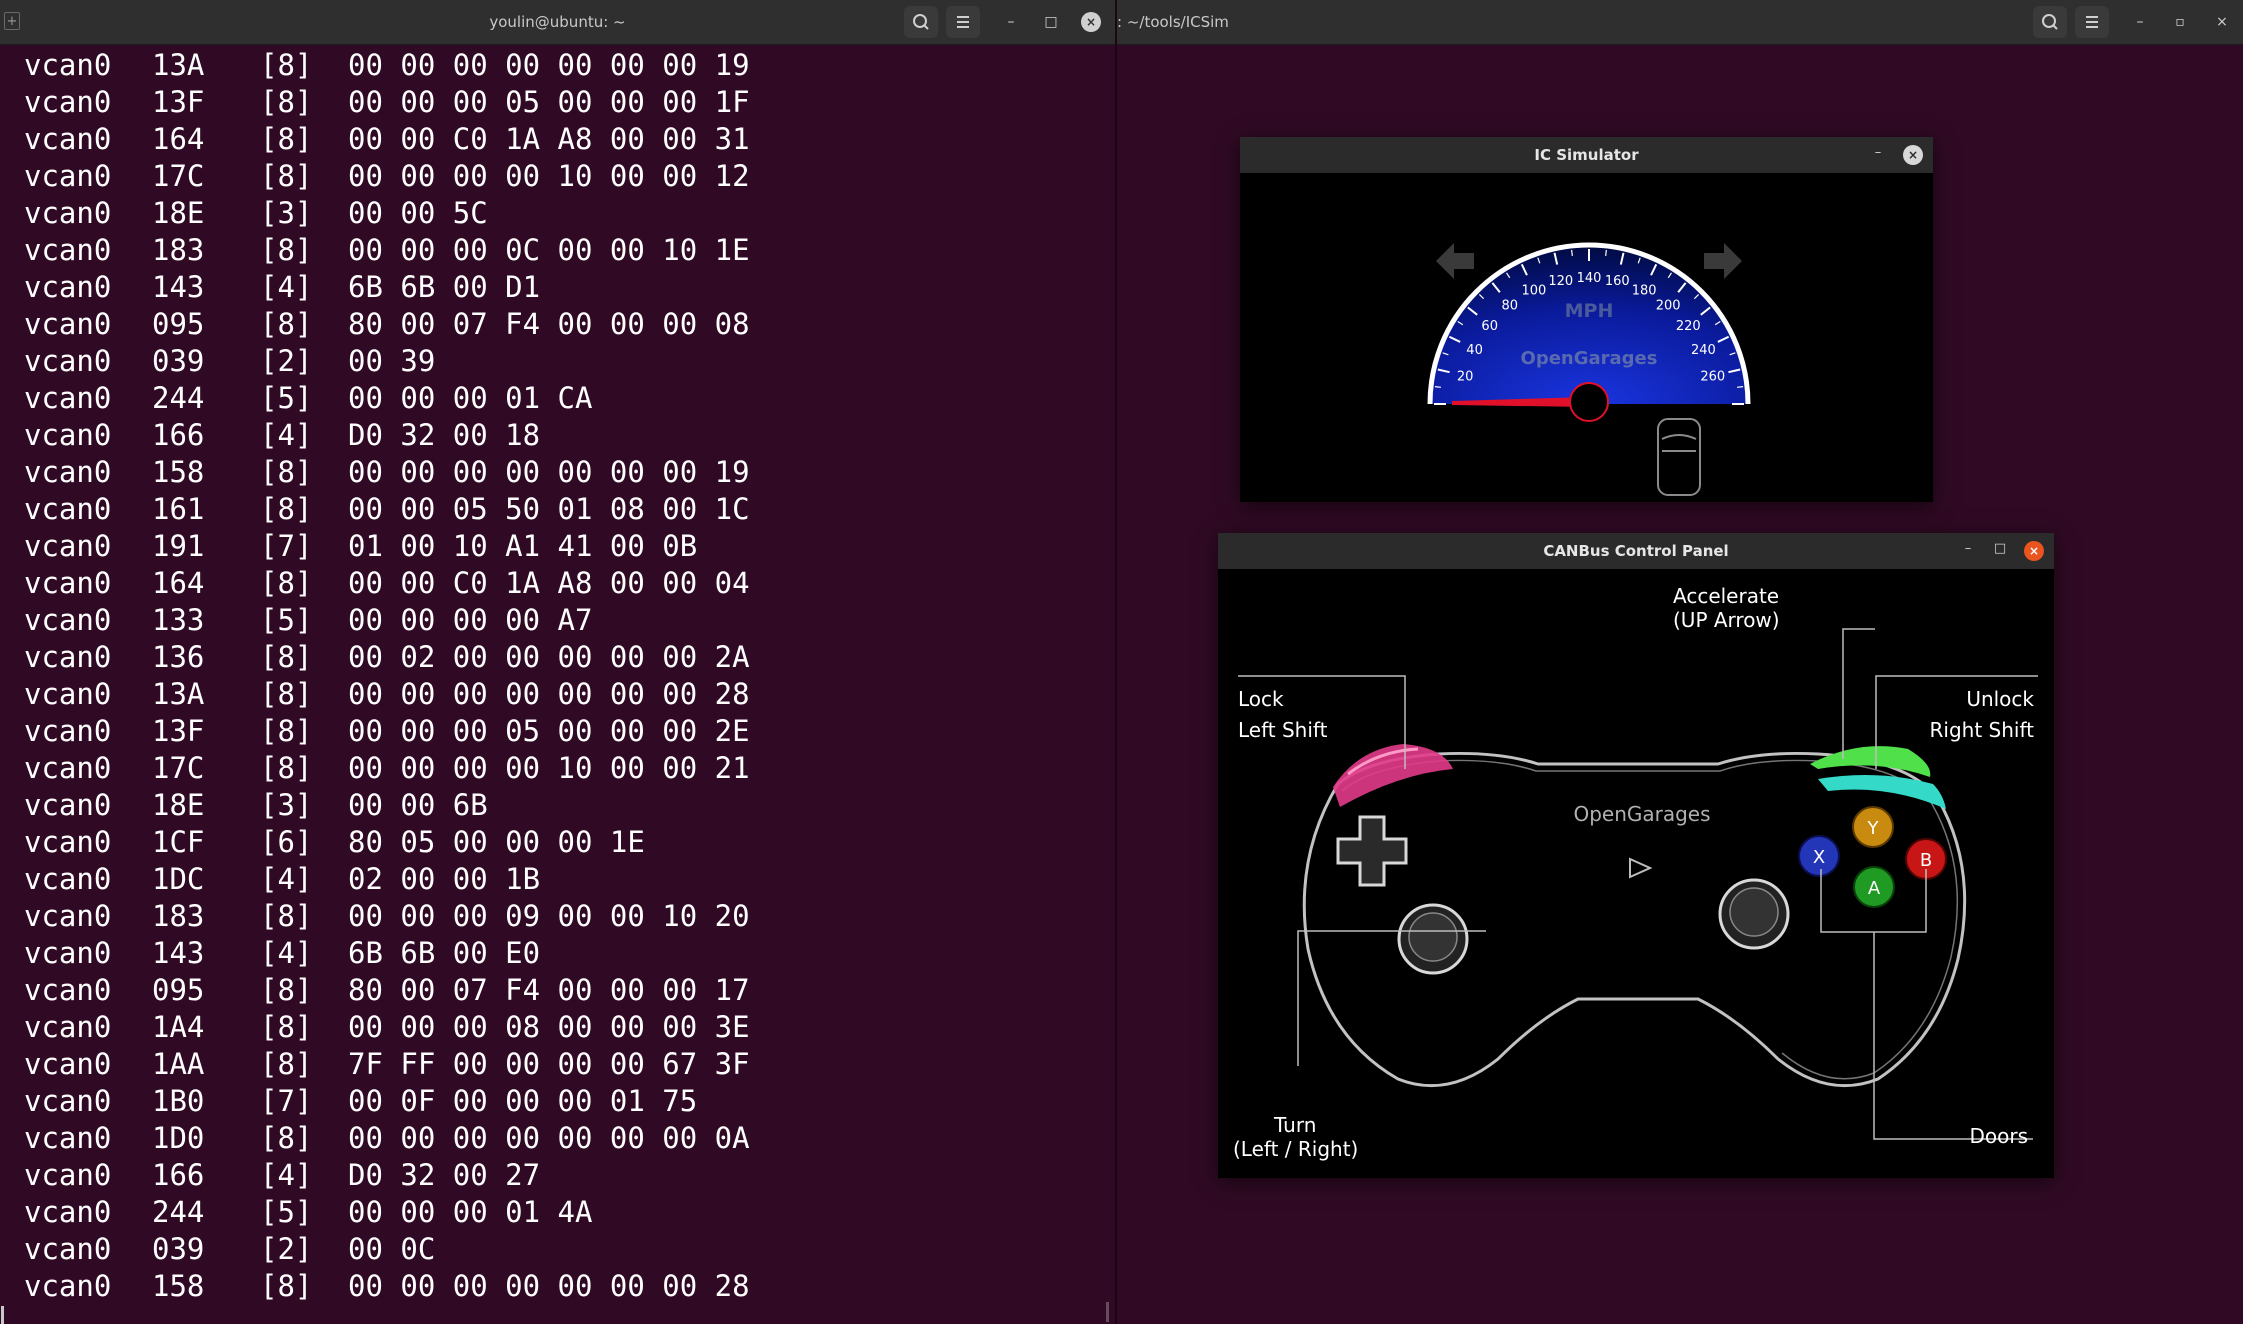  I want to click on lock-bumper, so click(1393, 775).